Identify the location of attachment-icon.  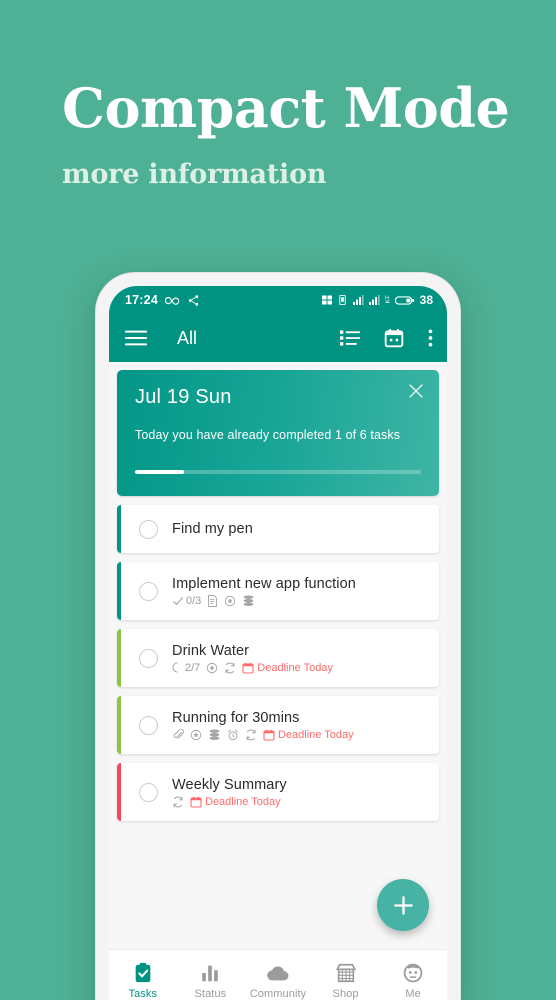
(178, 734).